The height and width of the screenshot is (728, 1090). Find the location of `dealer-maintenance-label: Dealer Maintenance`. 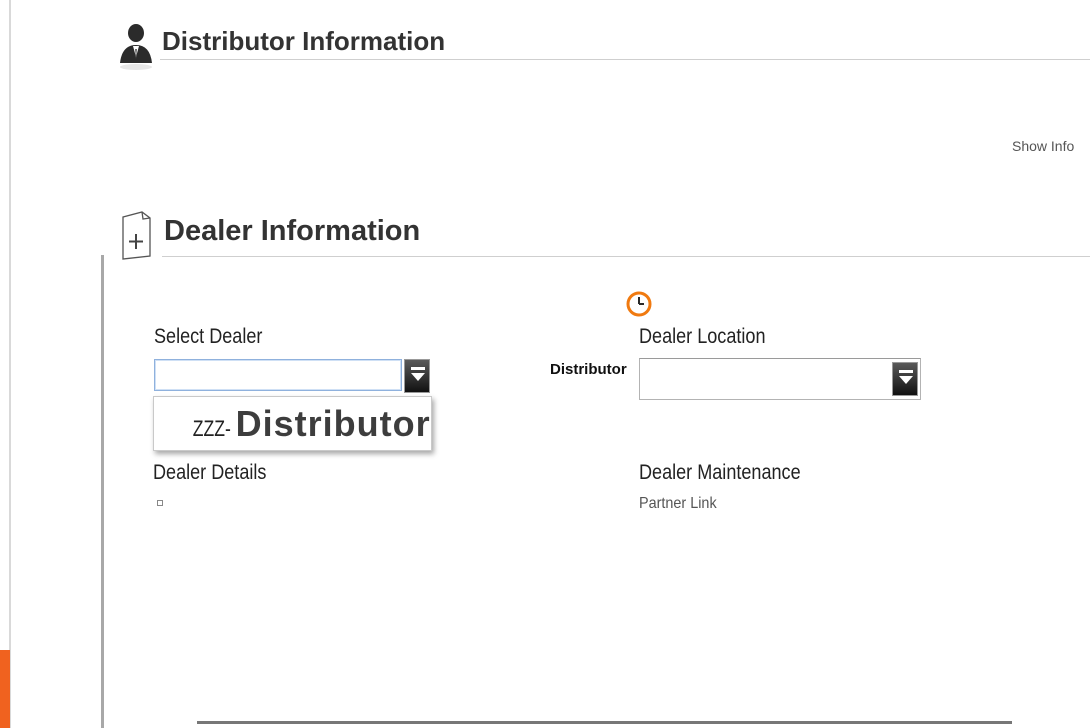

dealer-maintenance-label: Dealer Maintenance is located at coordinates (720, 472).